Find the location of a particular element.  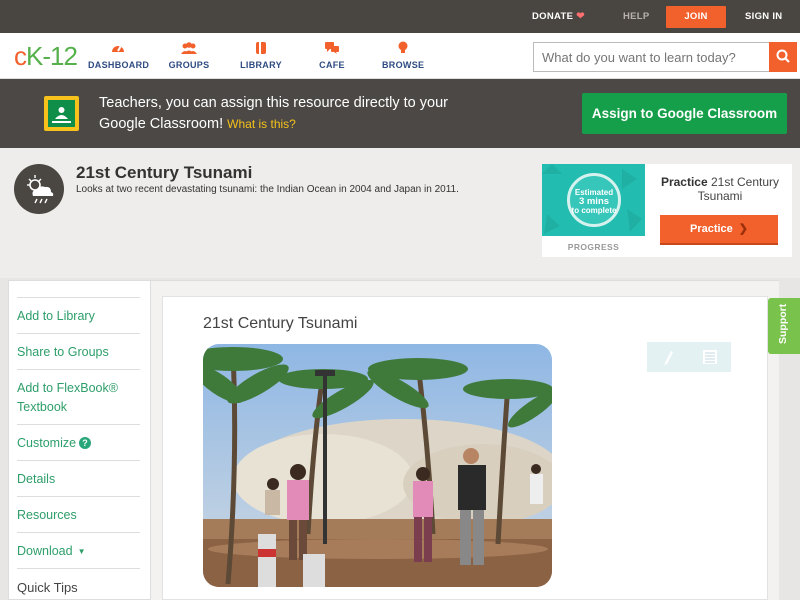

progress-art: Estimated 3 mins to complete is located at coordinates (593, 200).